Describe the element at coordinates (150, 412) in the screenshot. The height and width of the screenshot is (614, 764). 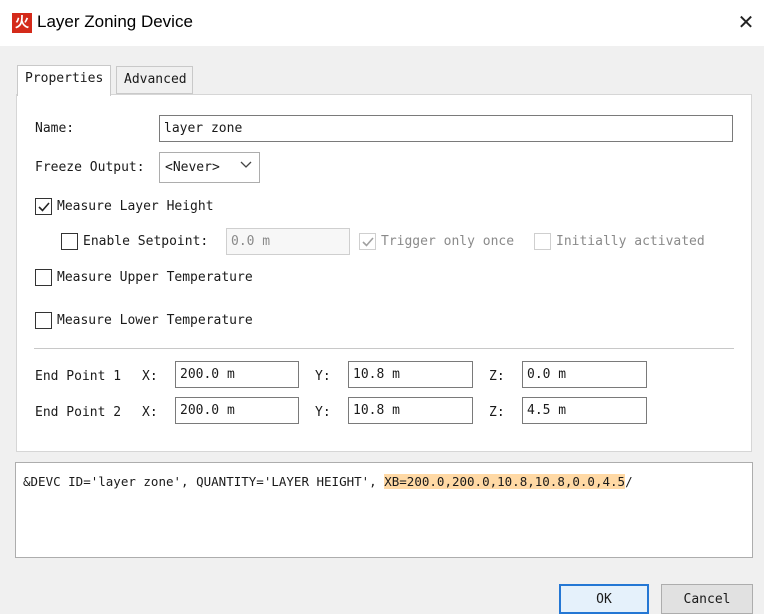
I see `end-point-2-x-label: X:` at that location.